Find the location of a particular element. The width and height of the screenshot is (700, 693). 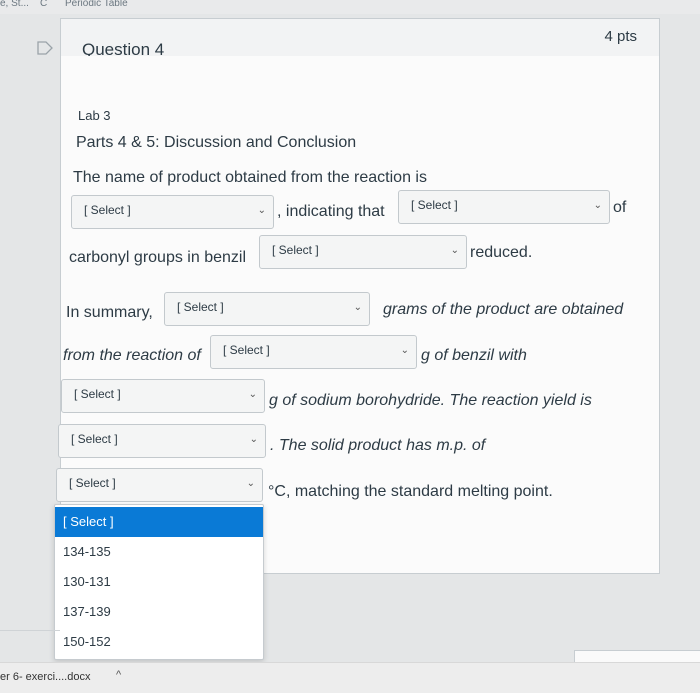

dropdown-option: 134-135 is located at coordinates (159, 552).